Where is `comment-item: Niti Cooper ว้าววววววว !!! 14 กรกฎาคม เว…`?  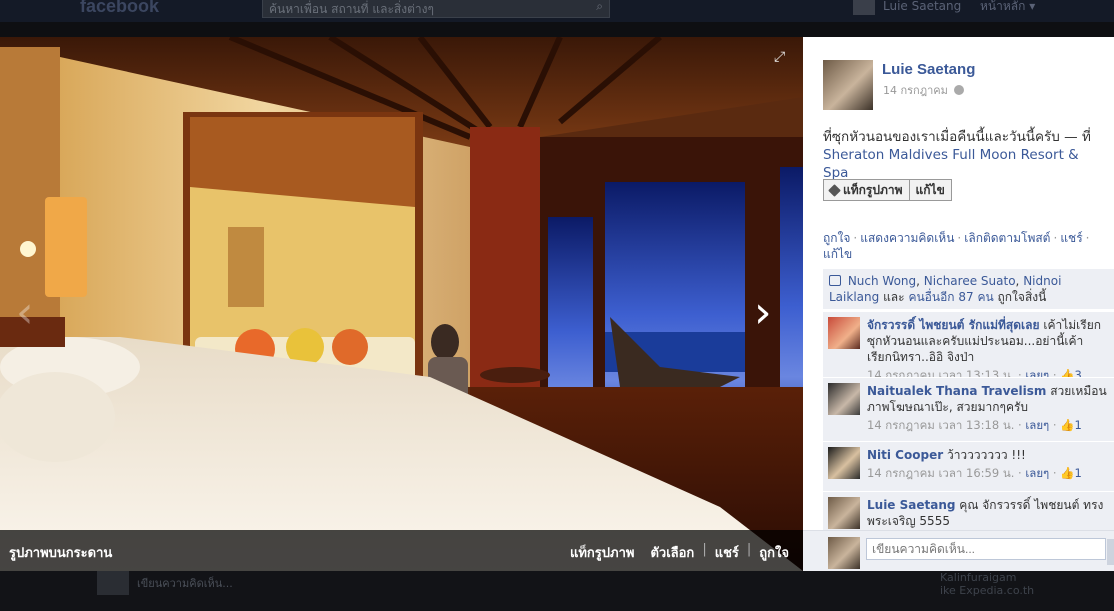
comment-item: Niti Cooper ว้าววววววว !!! 14 กรกฎาคม เว… is located at coordinates (968, 466).